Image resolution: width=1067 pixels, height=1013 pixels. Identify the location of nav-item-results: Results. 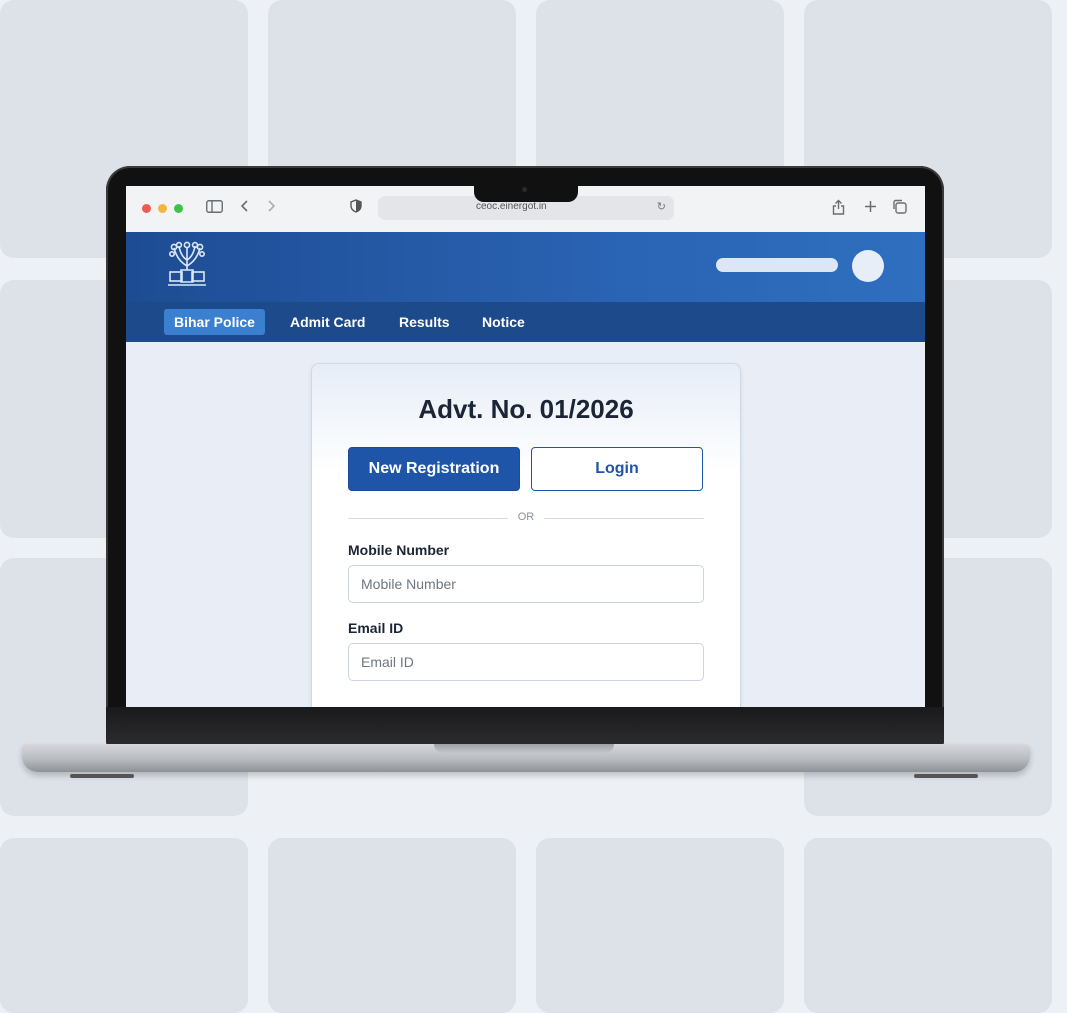
(424, 322).